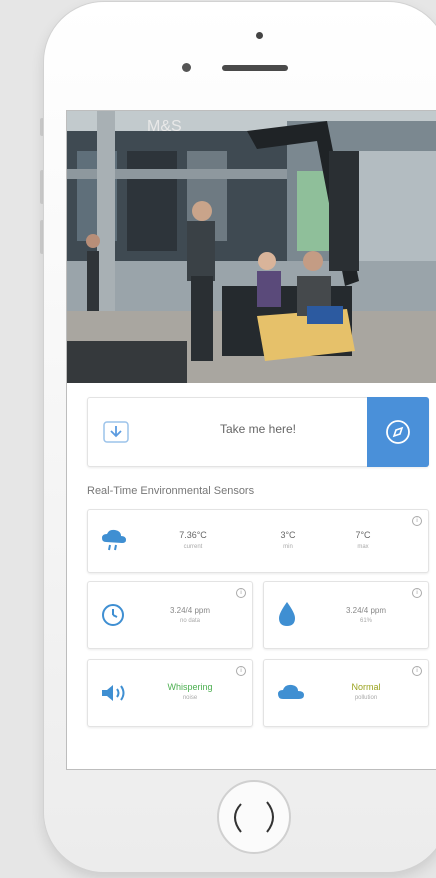 The height and width of the screenshot is (878, 436). I want to click on sensors-section-title: Real-Time Environmental Sensors, so click(171, 491).